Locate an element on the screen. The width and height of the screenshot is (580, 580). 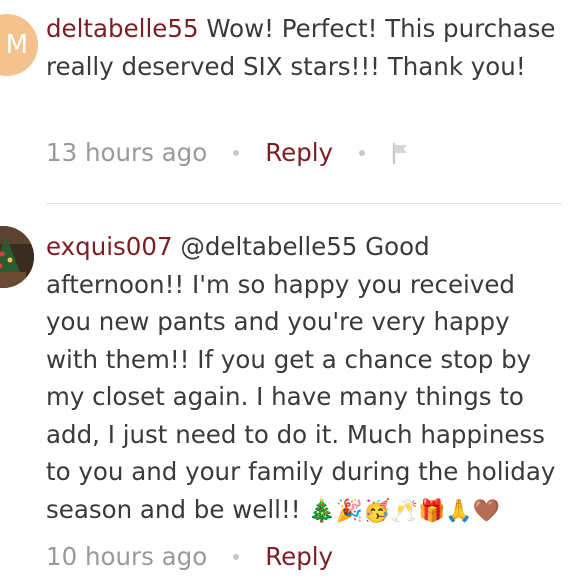
comment-username: deltabelle55 is located at coordinates (122, 28).